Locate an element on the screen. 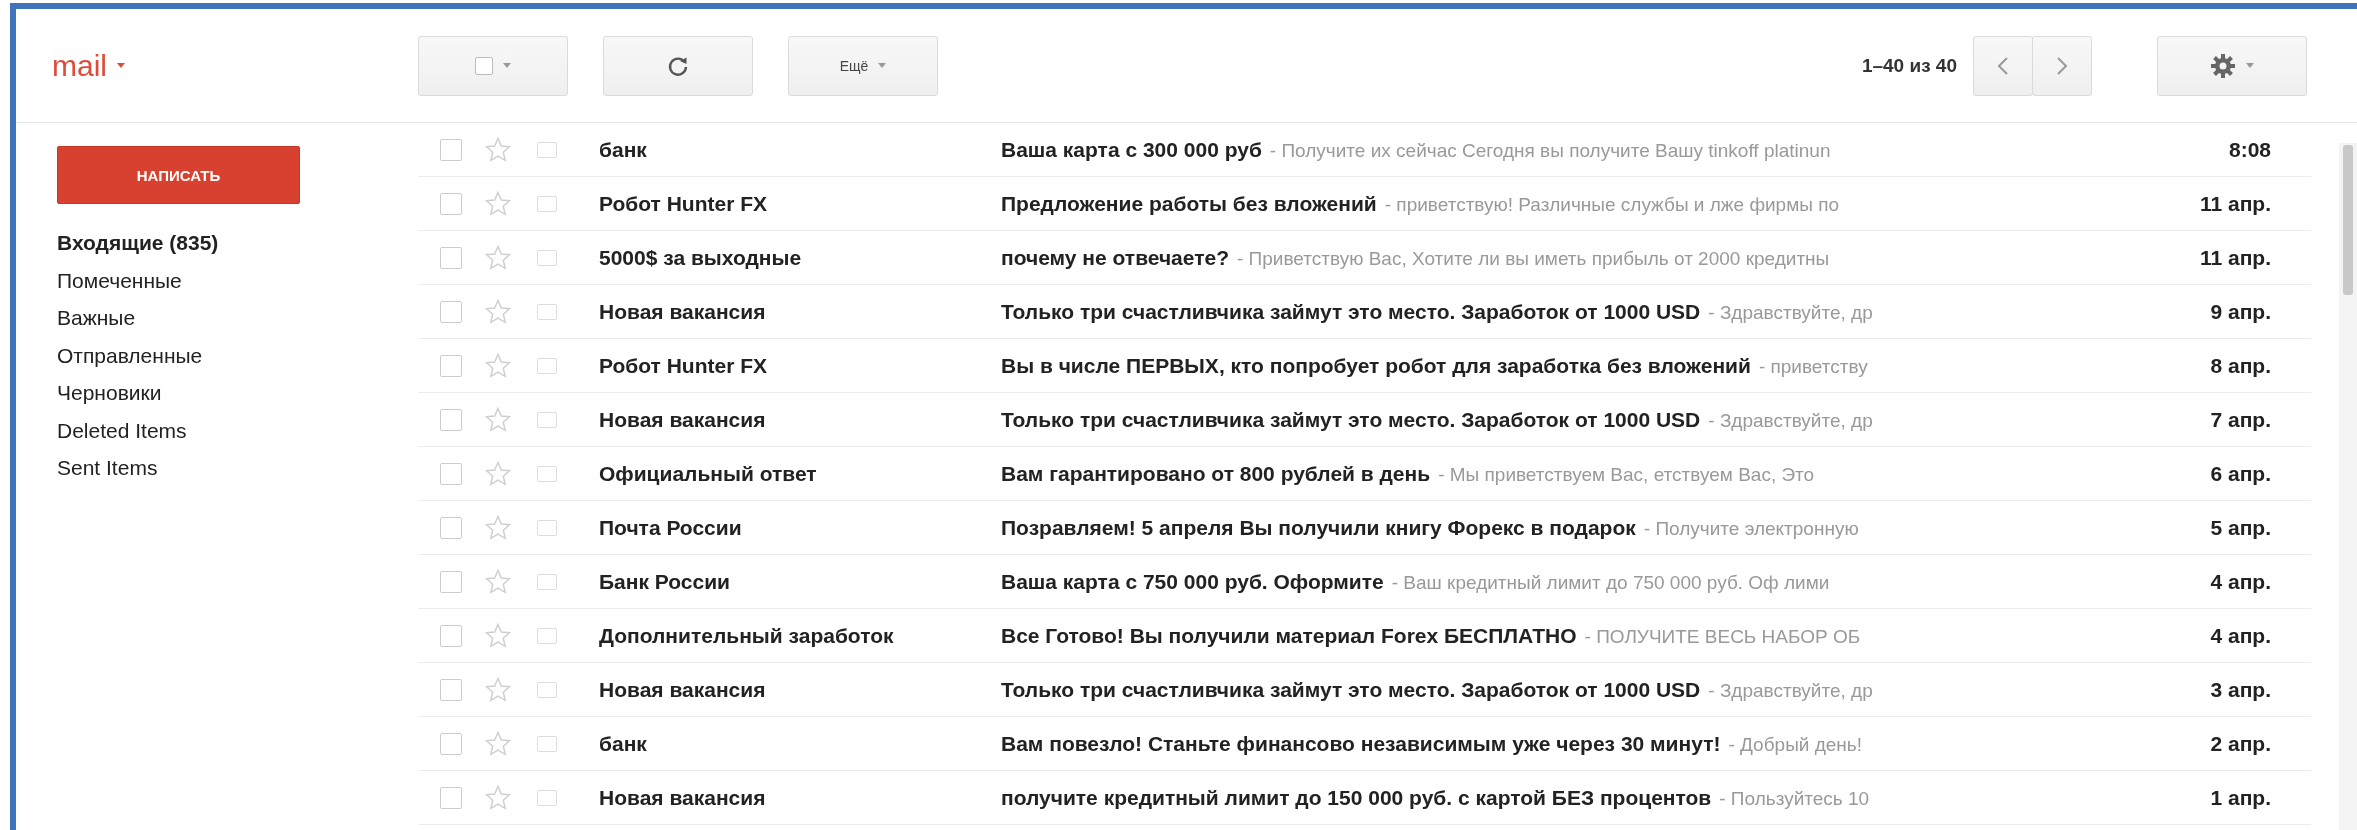 This screenshot has height=830, width=2357. next-button is located at coordinates (2062, 65).